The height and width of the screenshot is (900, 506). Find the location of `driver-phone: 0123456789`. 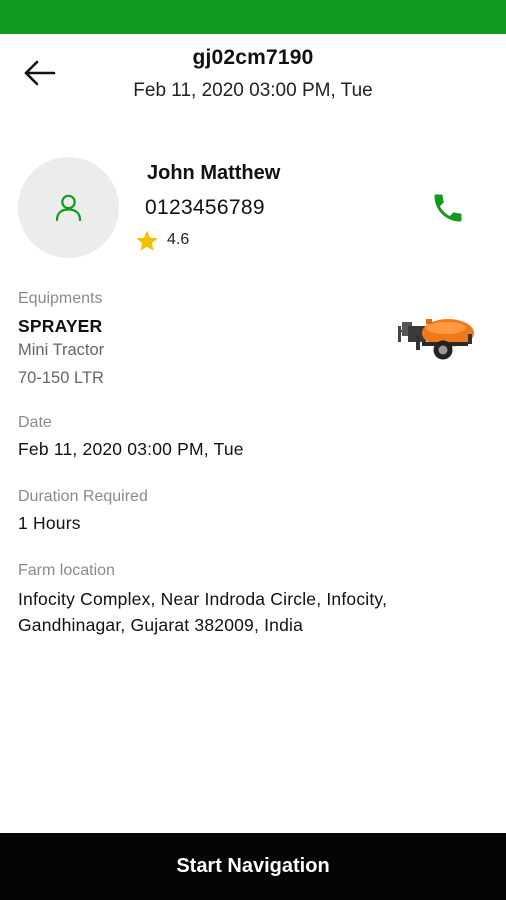

driver-phone: 0123456789 is located at coordinates (205, 207).